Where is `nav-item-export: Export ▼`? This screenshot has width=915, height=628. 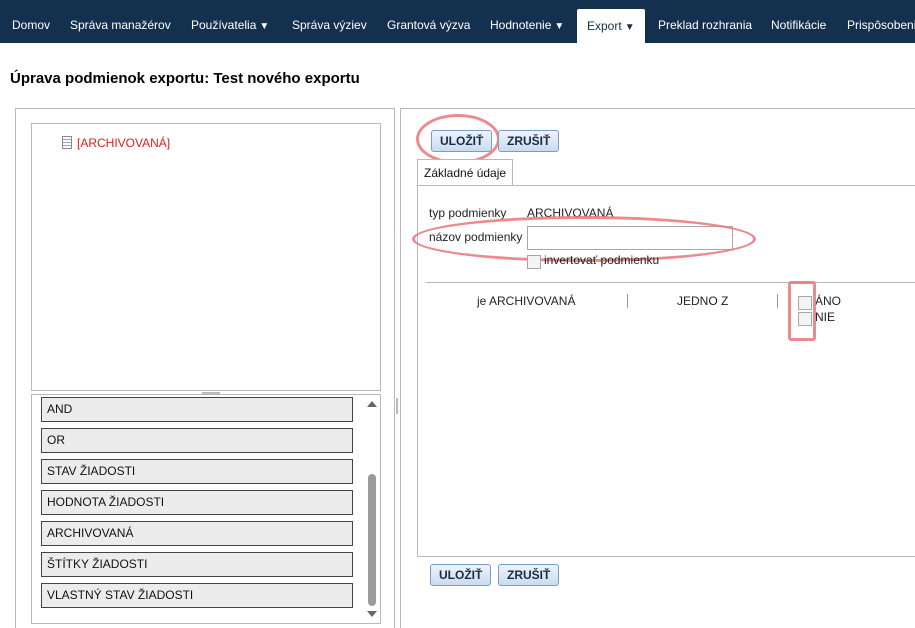
nav-item-export: Export ▼ is located at coordinates (611, 26).